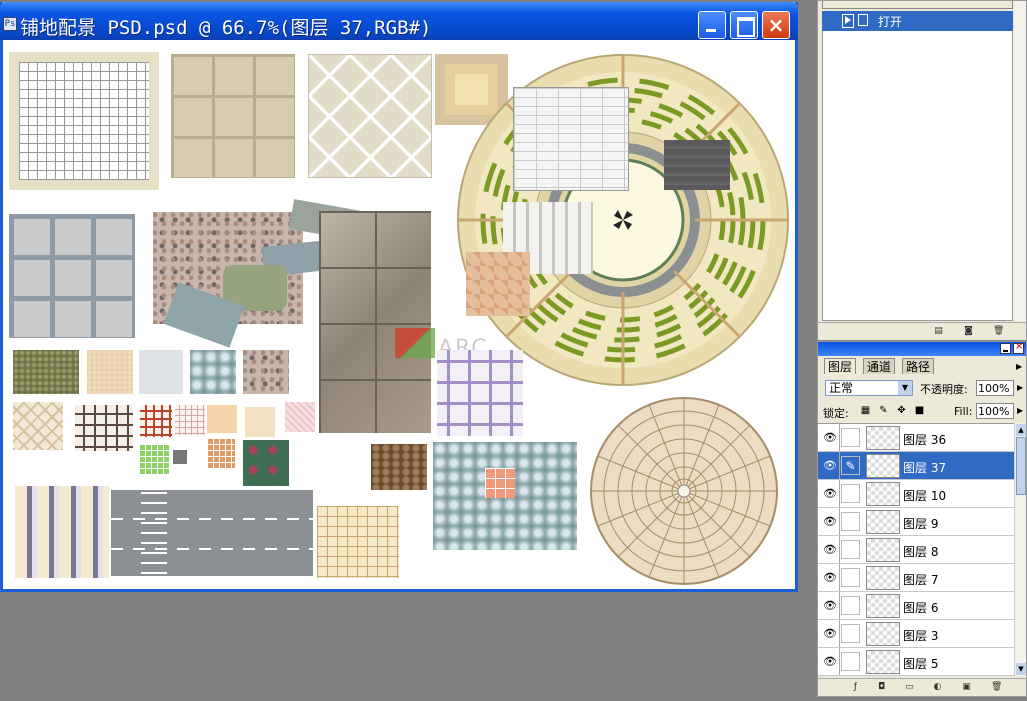 The image size is (1027, 701). What do you see at coordinates (104, 428) in the screenshot?
I see `dark-plaid-swatch` at bounding box center [104, 428].